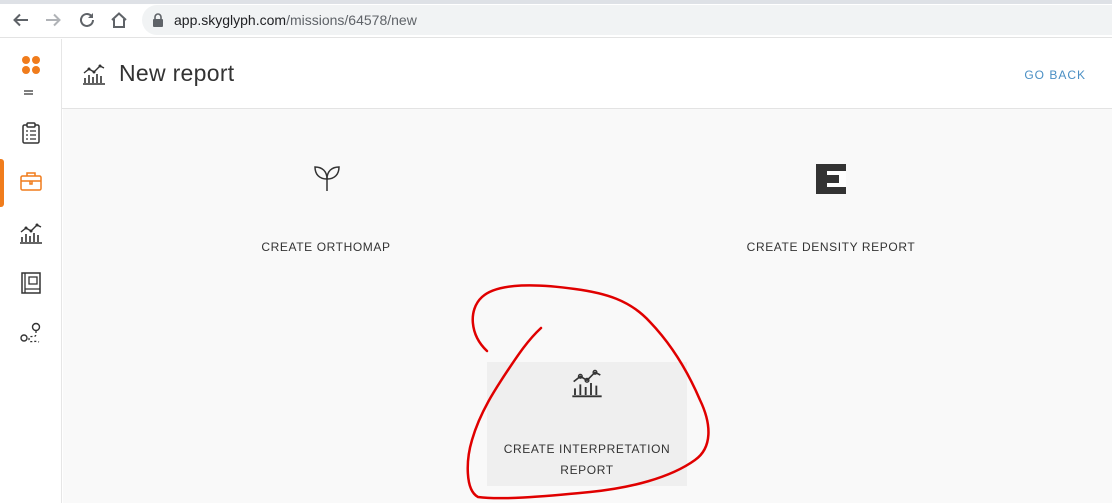 Image resolution: width=1112 pixels, height=503 pixels. What do you see at coordinates (587, 424) in the screenshot?
I see `create-interpretation-report-option: CREATE INTERPRETATION REPORT` at bounding box center [587, 424].